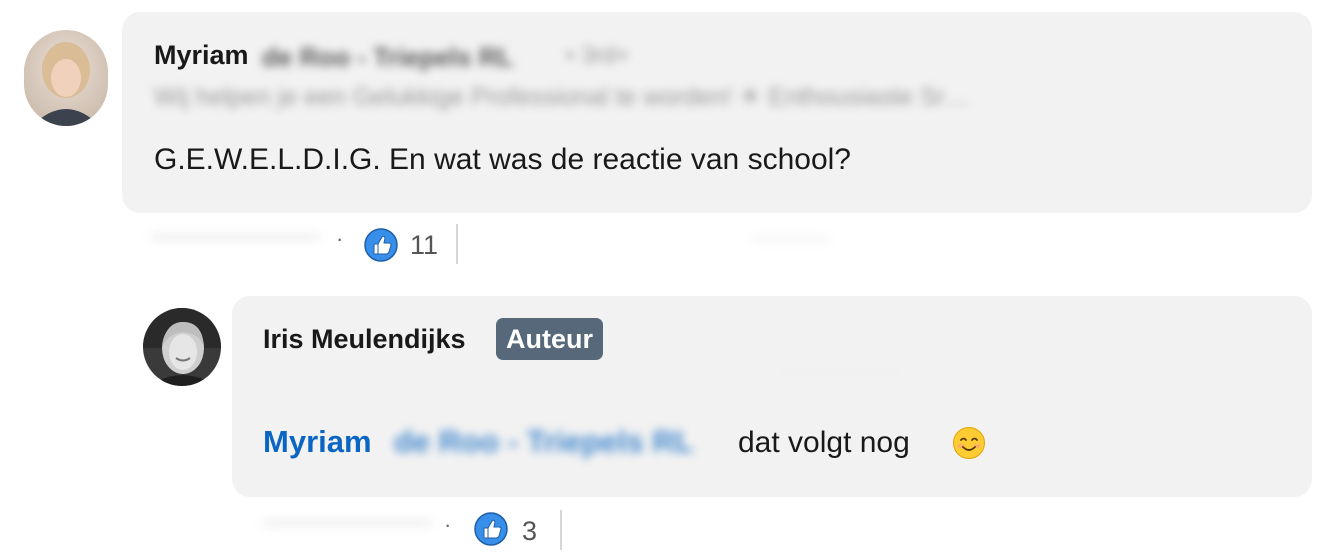 The width and height of the screenshot is (1326, 558). Describe the element at coordinates (347, 523) in the screenshot. I see `reply-like-reply-actions-blurred` at that location.